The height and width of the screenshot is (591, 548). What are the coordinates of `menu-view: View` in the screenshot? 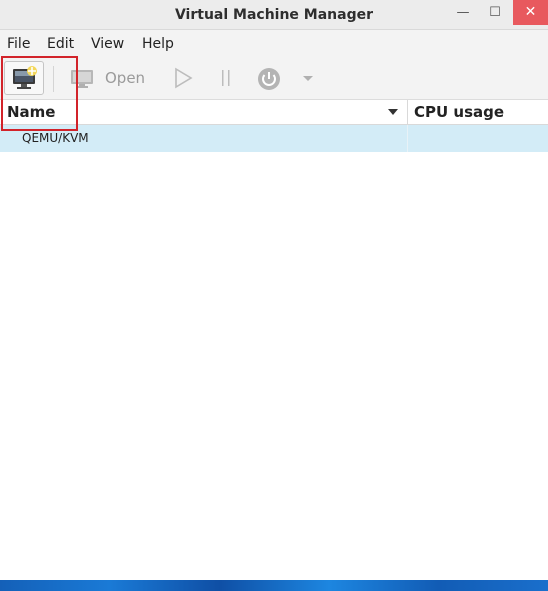 It's located at (107, 44).